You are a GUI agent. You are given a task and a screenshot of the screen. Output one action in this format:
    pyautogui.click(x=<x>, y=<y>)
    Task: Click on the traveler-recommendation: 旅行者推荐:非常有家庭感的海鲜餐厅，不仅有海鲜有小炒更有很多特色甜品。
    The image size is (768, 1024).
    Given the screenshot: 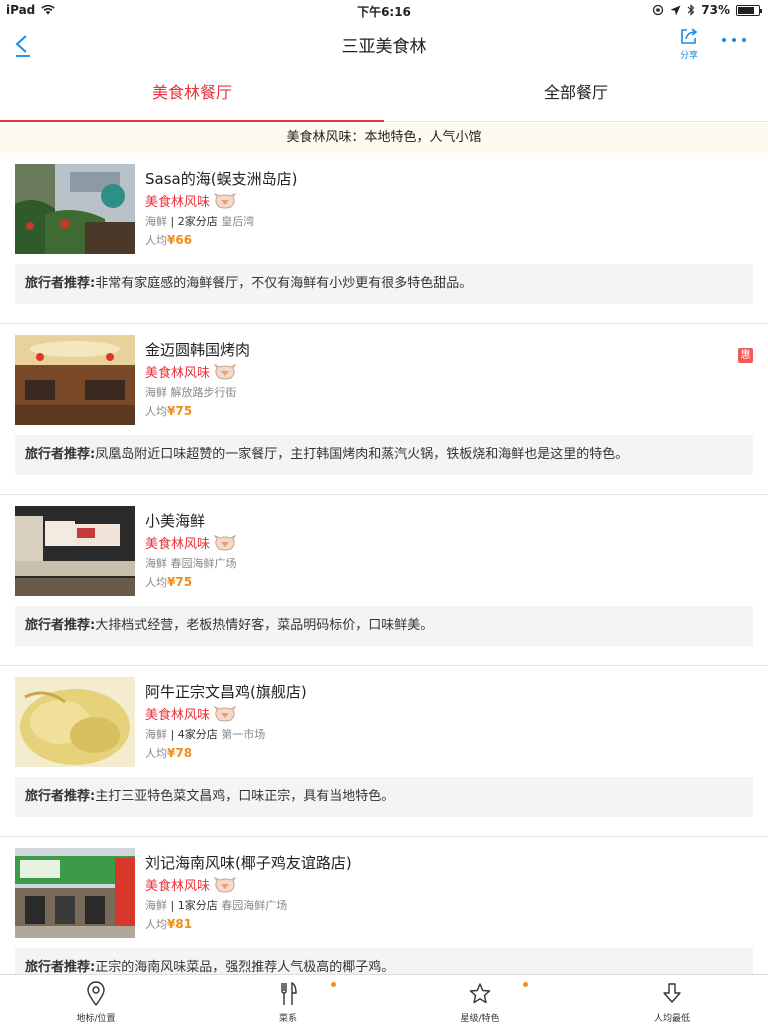 What is the action you would take?
    pyautogui.click(x=384, y=284)
    